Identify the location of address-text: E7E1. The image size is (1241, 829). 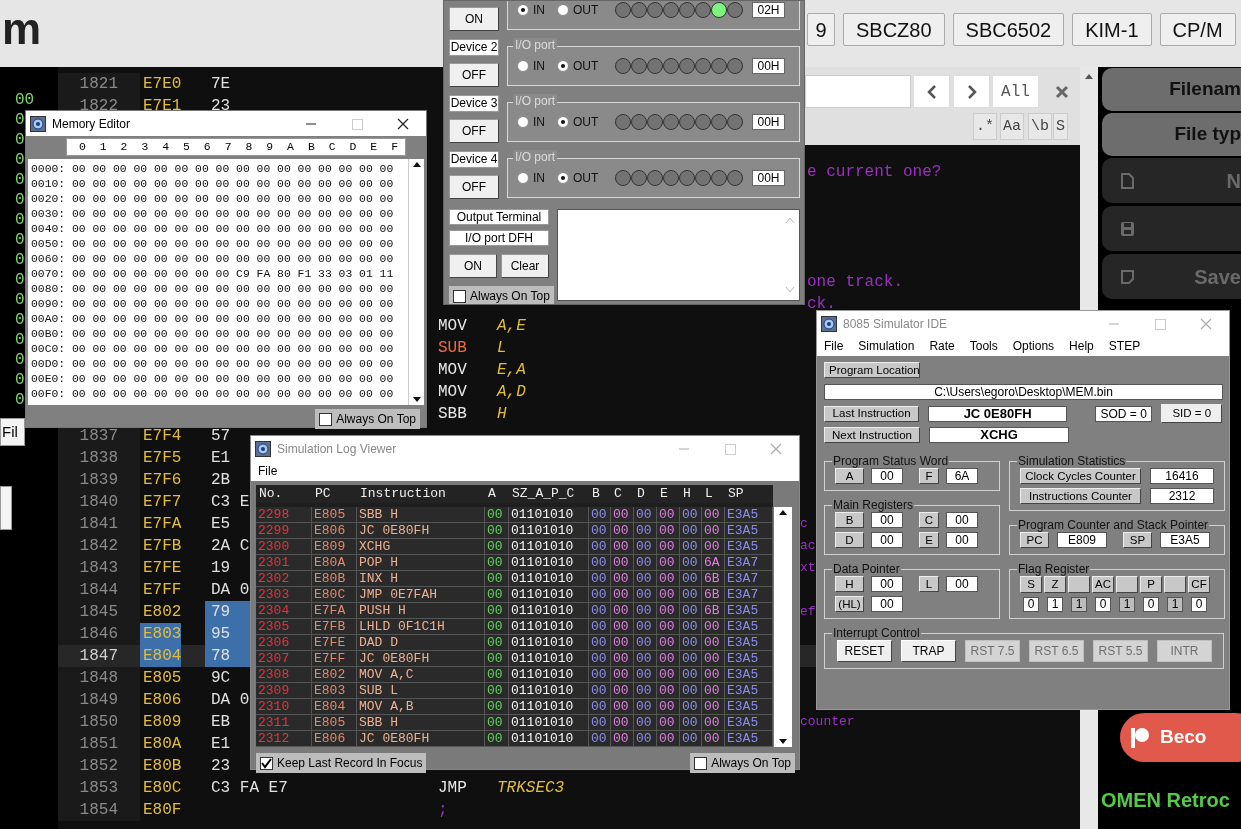
(162, 106).